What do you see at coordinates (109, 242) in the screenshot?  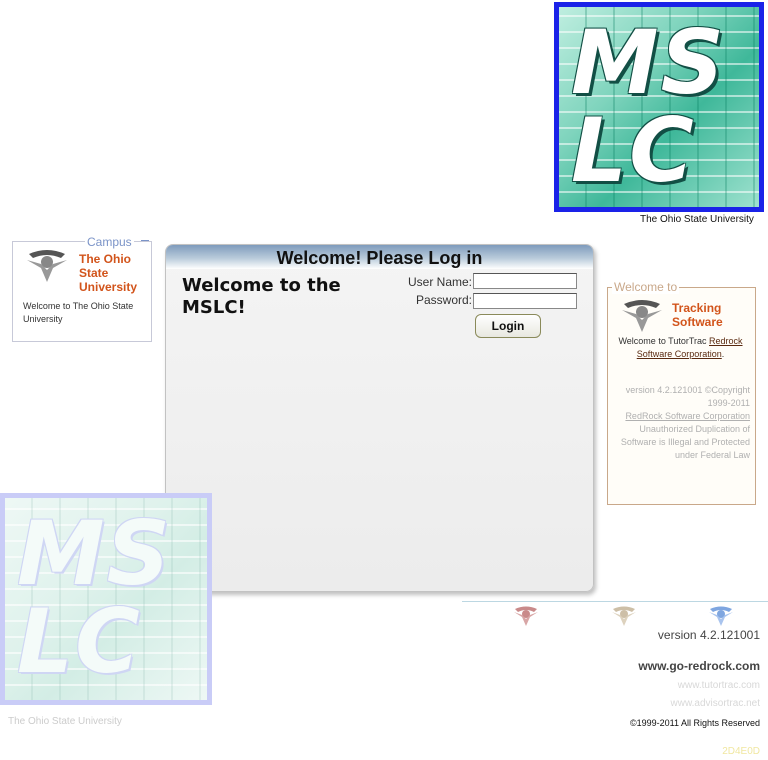 I see `campus-legend: Campus` at bounding box center [109, 242].